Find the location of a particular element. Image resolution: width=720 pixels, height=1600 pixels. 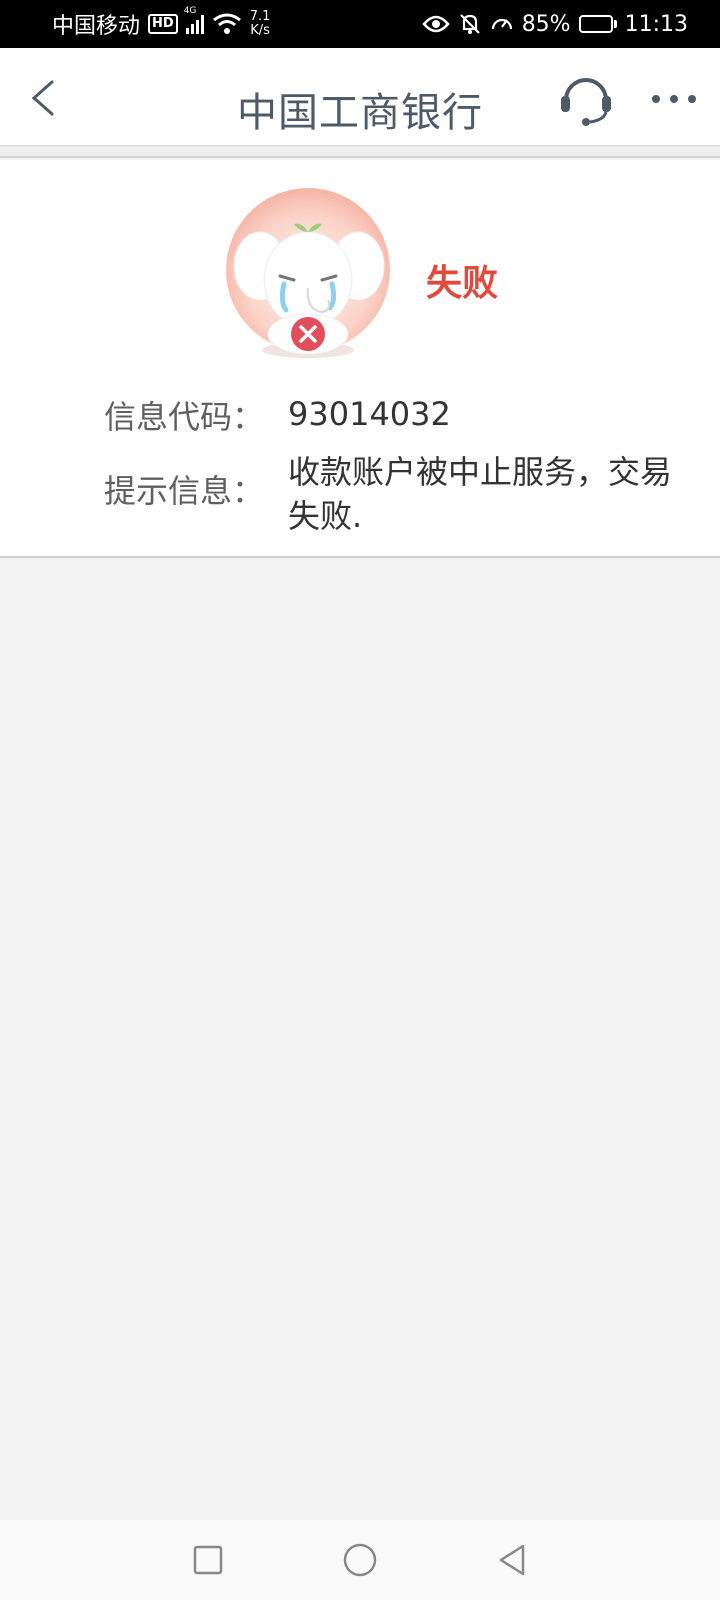

more-icon is located at coordinates (674, 99).